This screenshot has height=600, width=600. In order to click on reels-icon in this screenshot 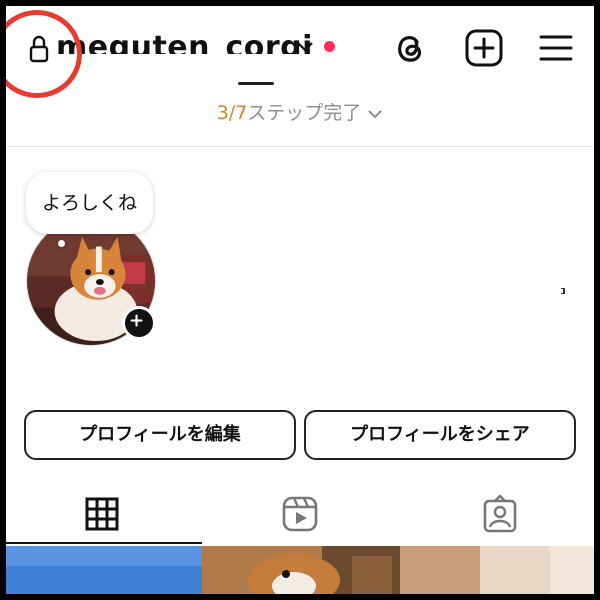, I will do `click(300, 514)`.